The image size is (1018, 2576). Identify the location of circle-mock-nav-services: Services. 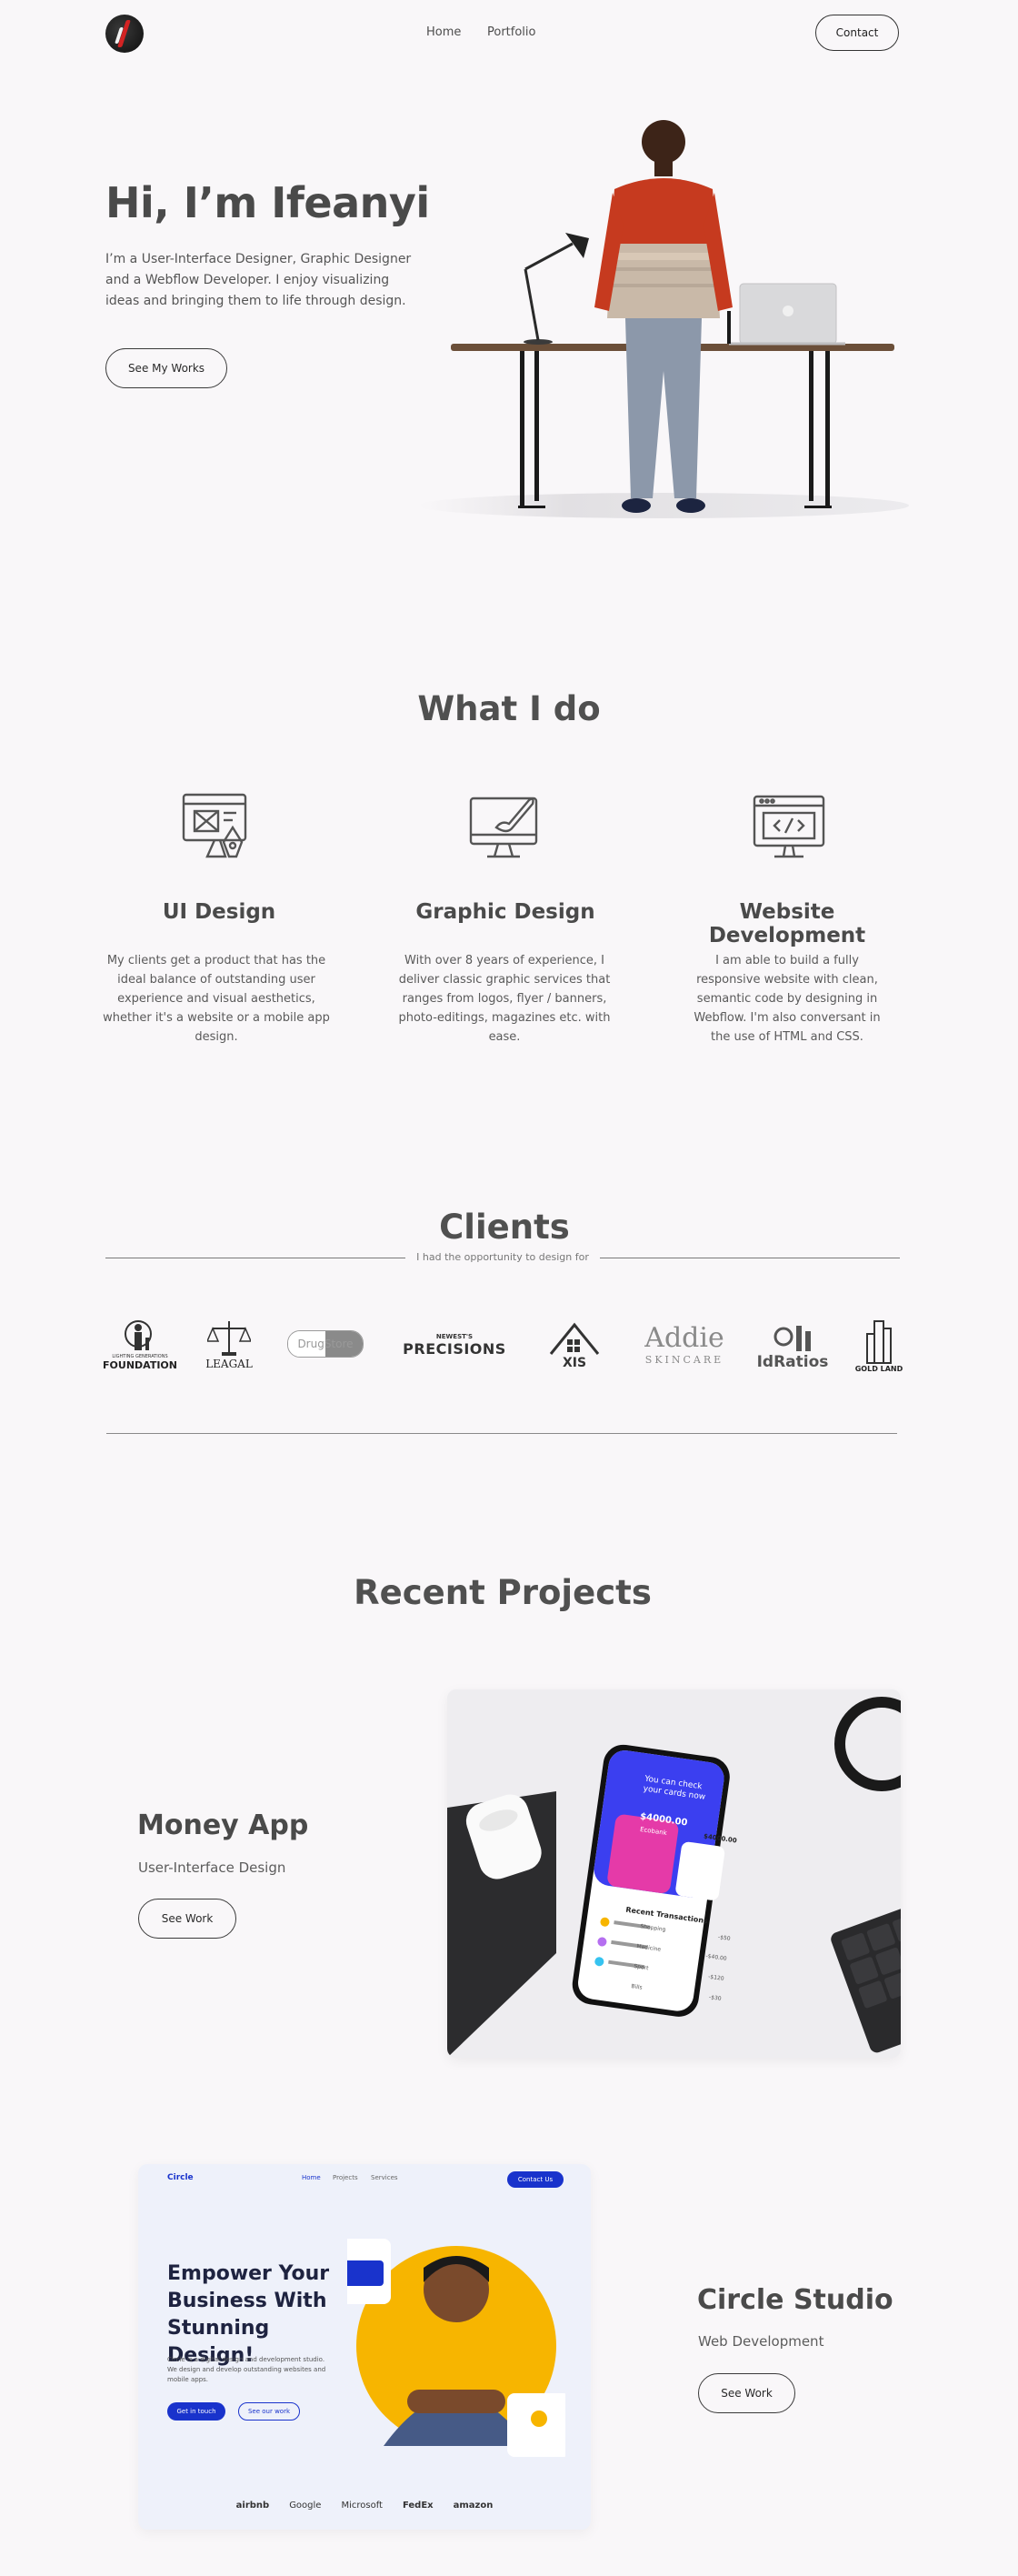
(384, 2177).